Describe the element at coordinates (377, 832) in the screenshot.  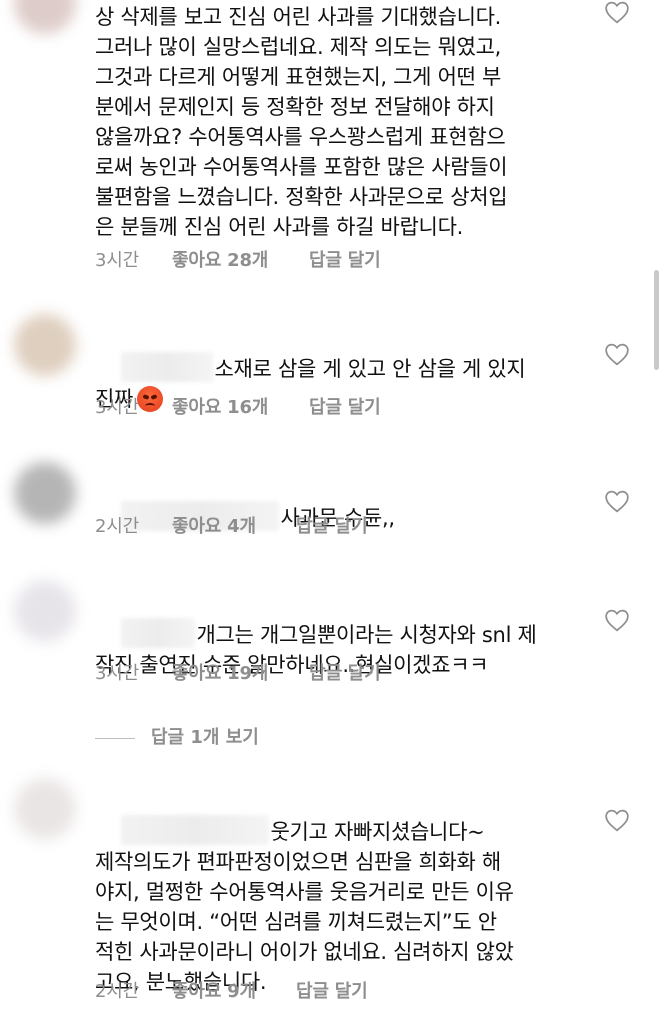
I see `comment-text: 웃기고 자빠지셨습니다~` at that location.